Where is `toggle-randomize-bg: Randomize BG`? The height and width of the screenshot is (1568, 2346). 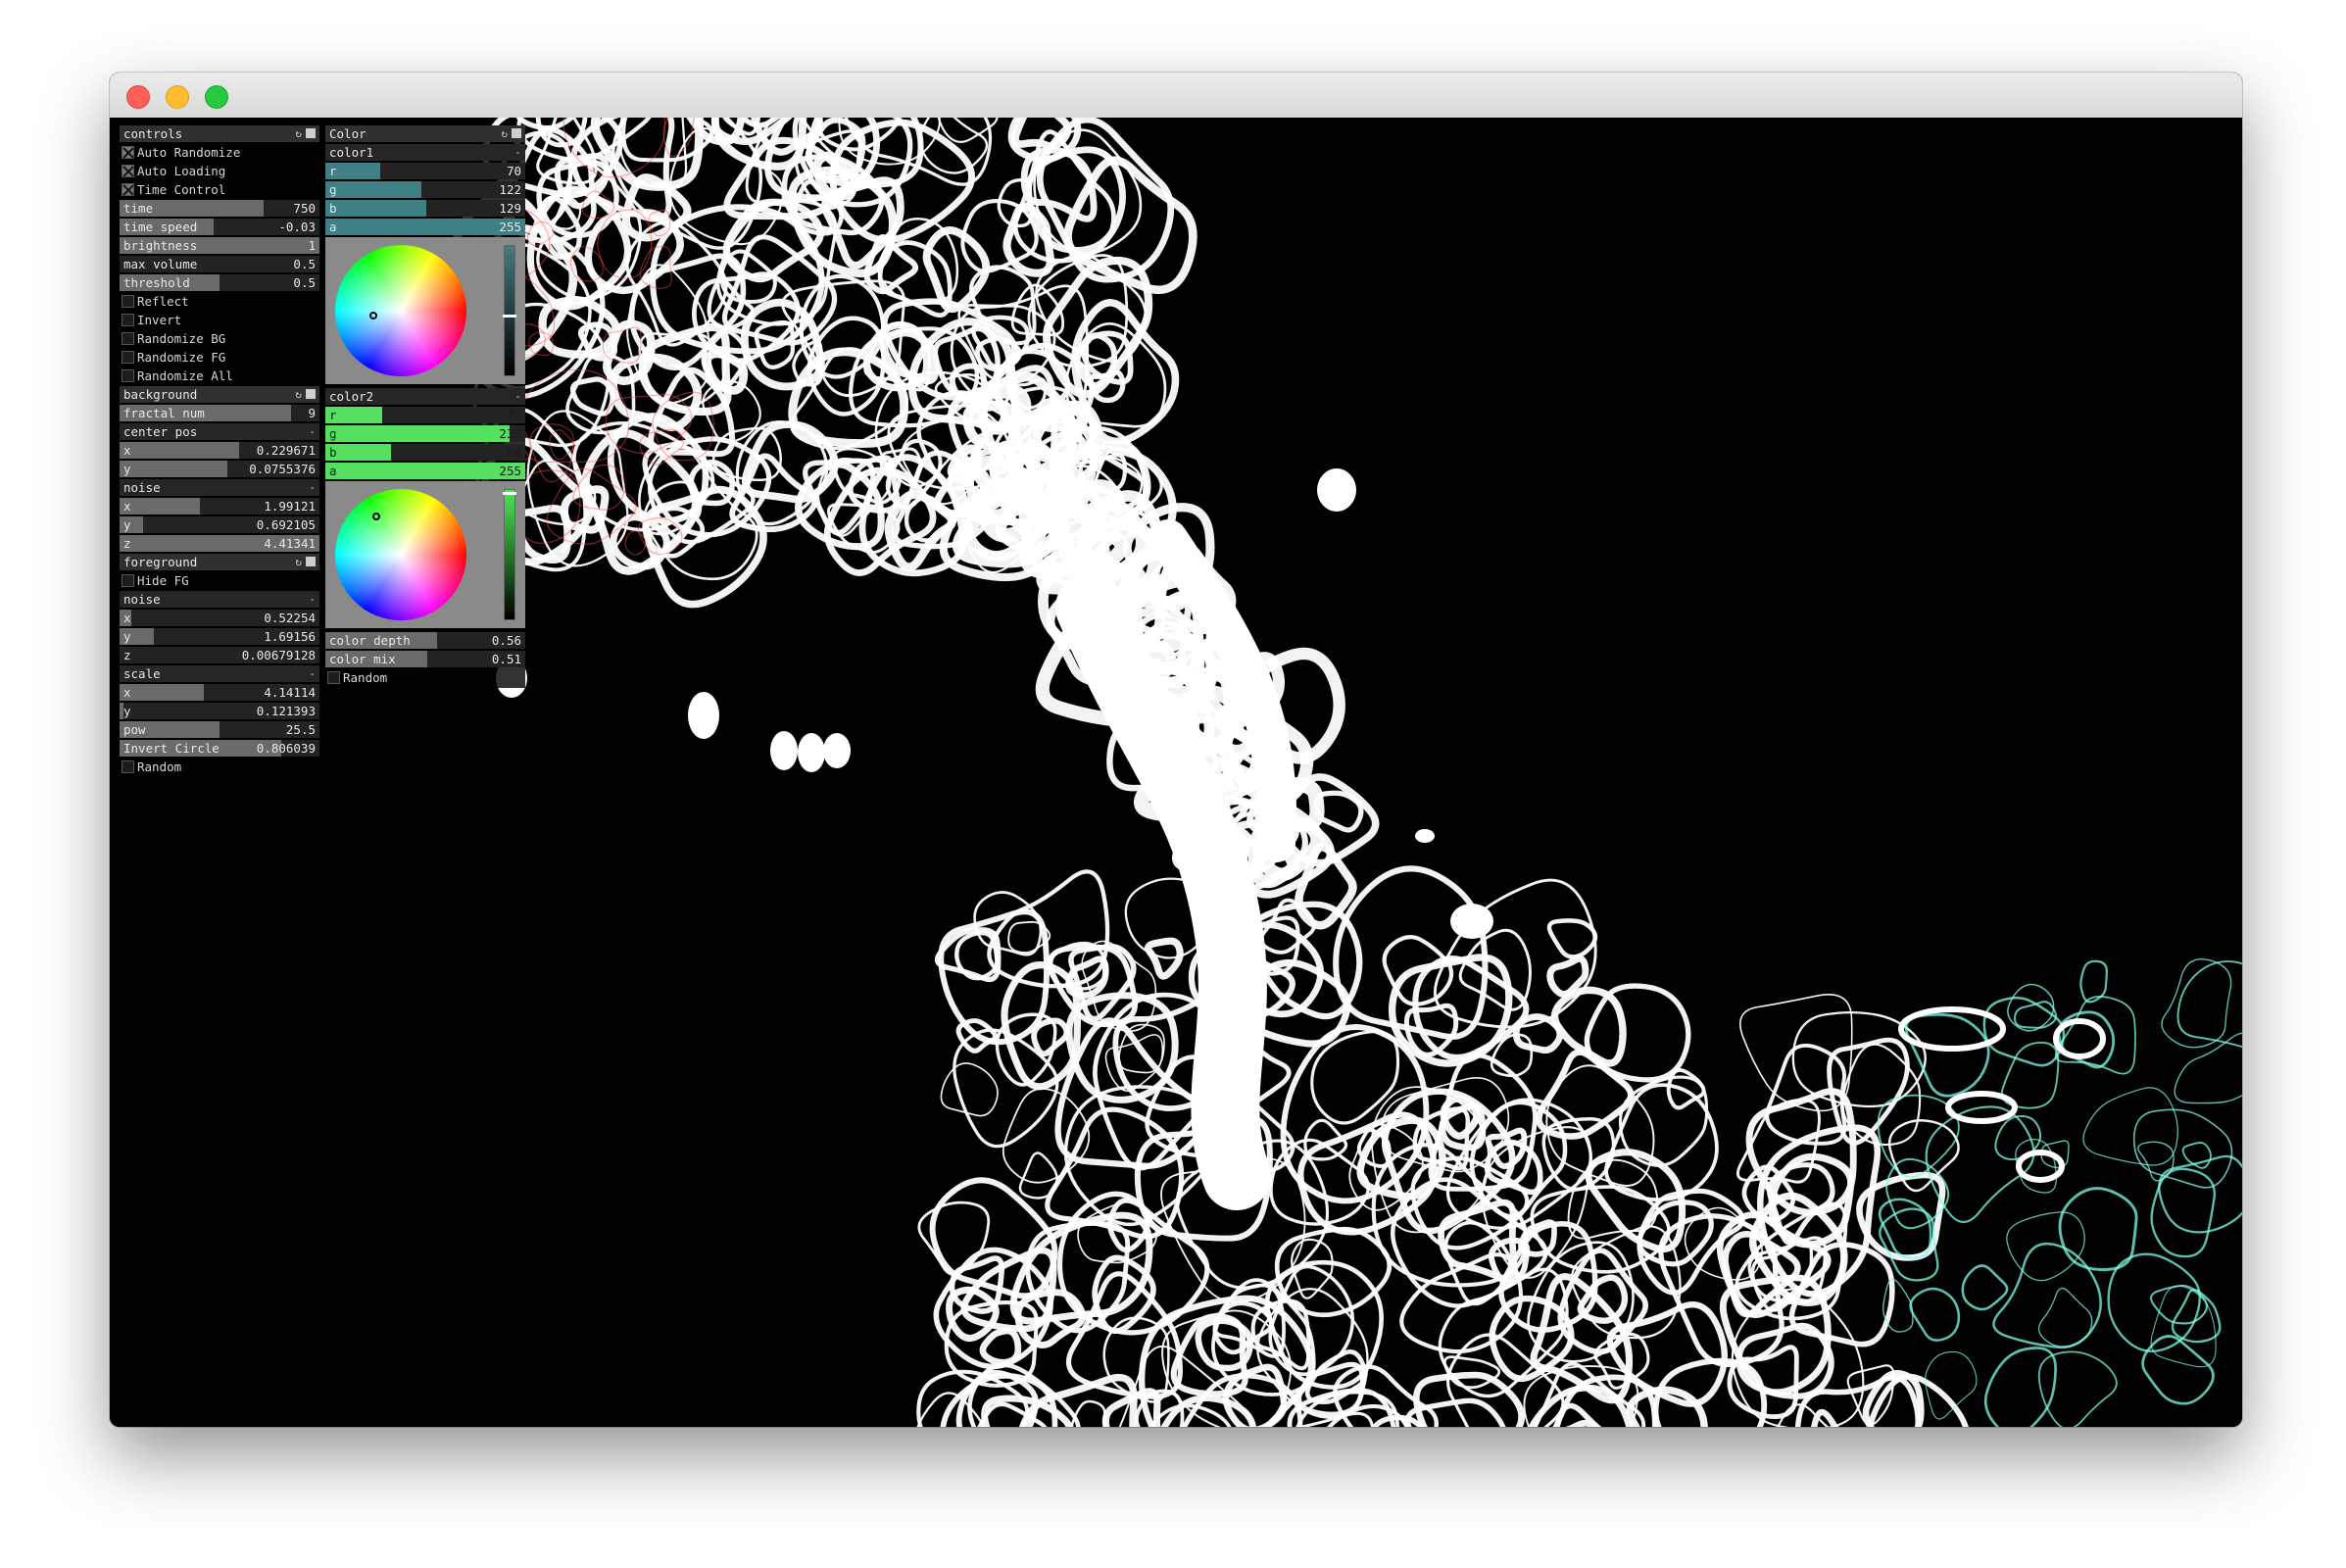
toggle-randomize-bg: Randomize BG is located at coordinates (219, 338).